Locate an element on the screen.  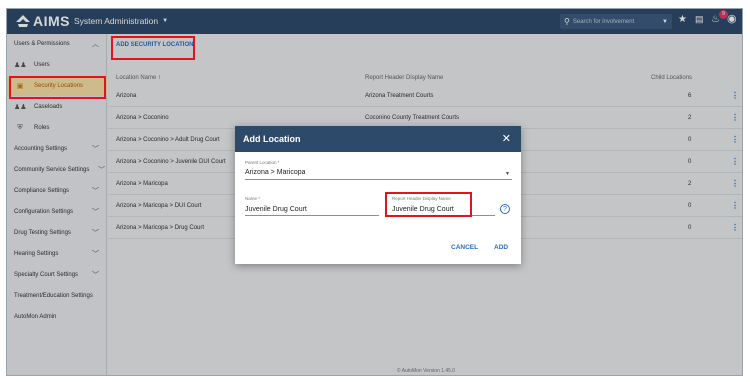
cancel-button: CANCEL is located at coordinates (464, 247).